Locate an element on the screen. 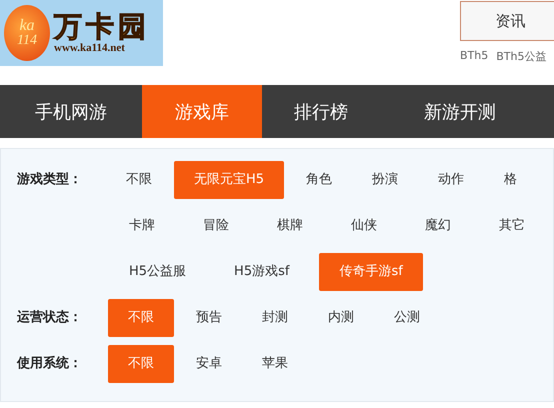 The image size is (554, 408). filter-option: 魔幻 is located at coordinates (438, 226).